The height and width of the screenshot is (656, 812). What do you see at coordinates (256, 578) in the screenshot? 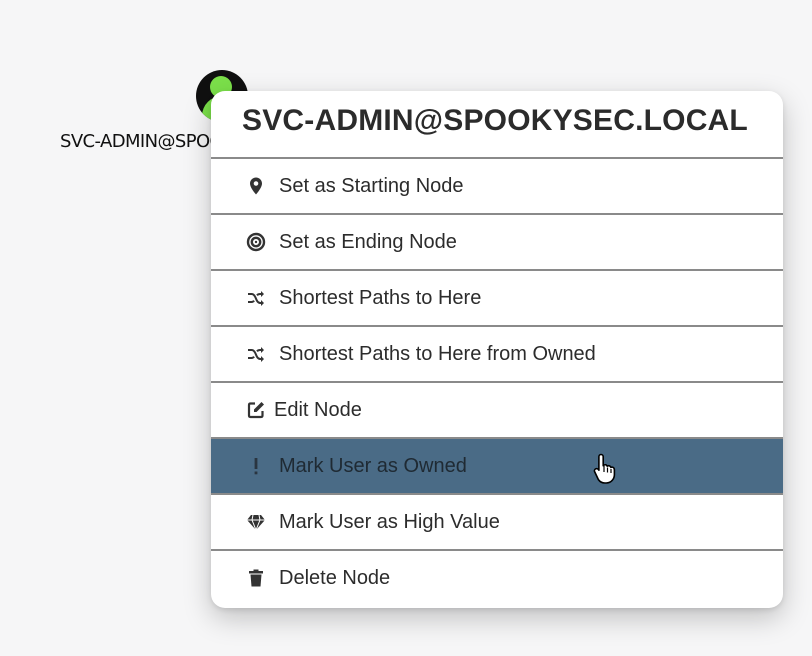
I see `trash-icon` at bounding box center [256, 578].